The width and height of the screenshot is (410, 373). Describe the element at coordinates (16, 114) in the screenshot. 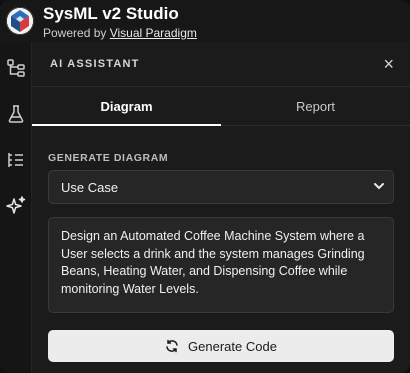

I see `flask-icon` at that location.